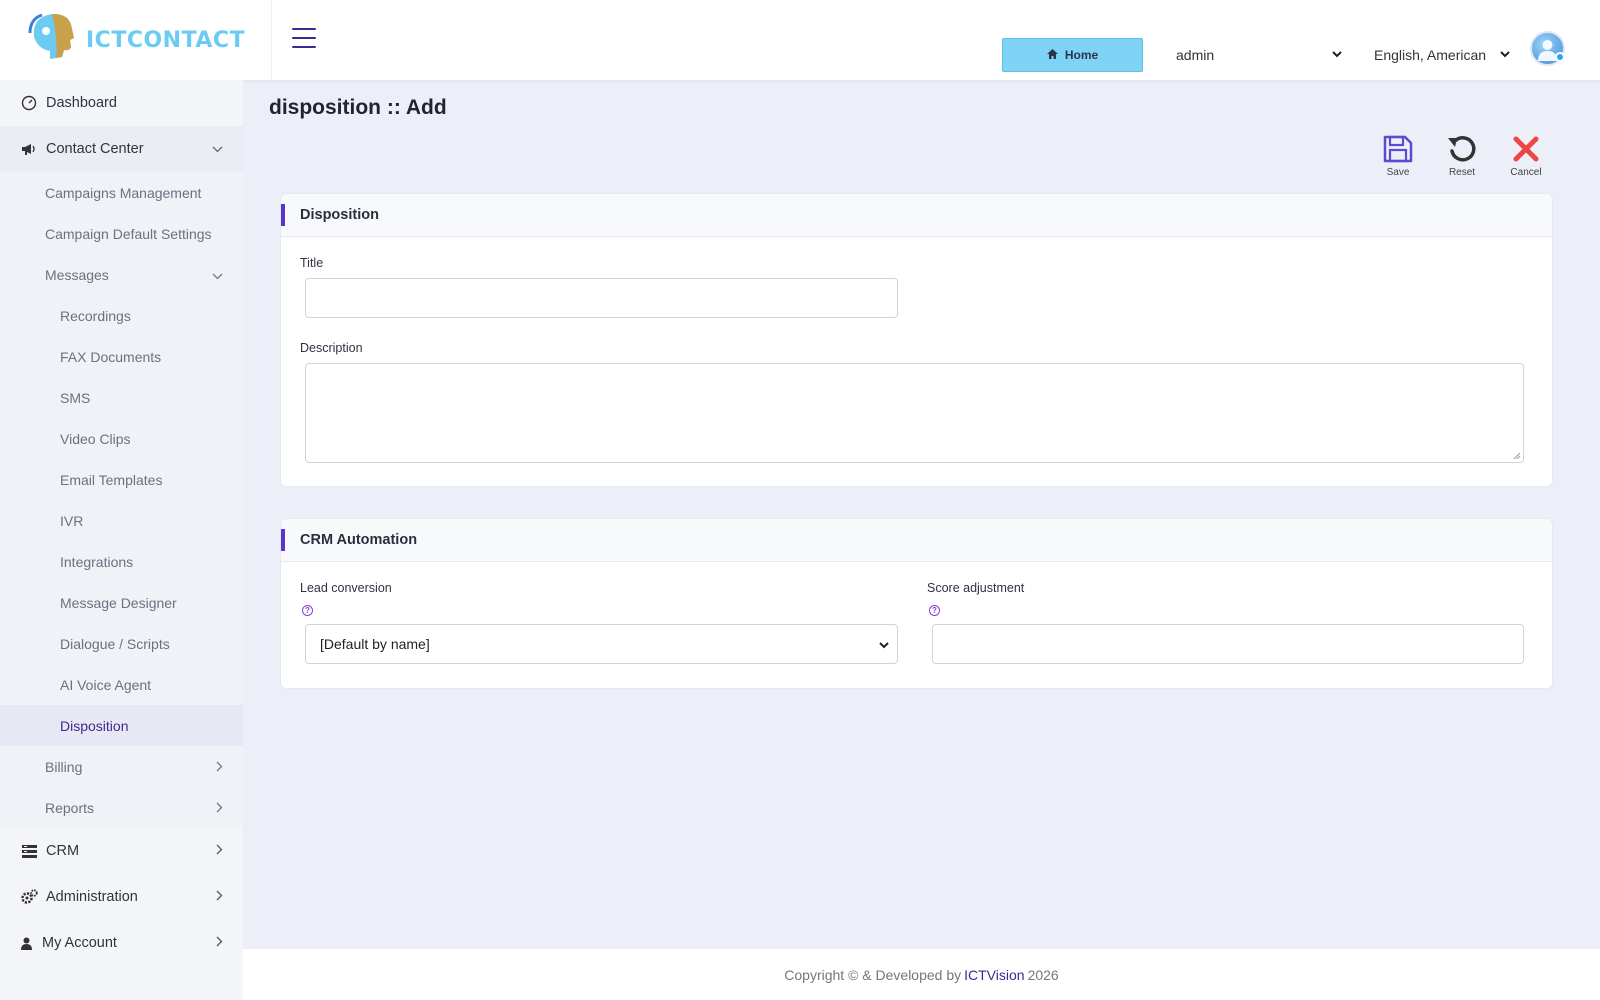 The height and width of the screenshot is (1000, 1600). I want to click on sidebar-item-integrations: Integrations, so click(121, 561).